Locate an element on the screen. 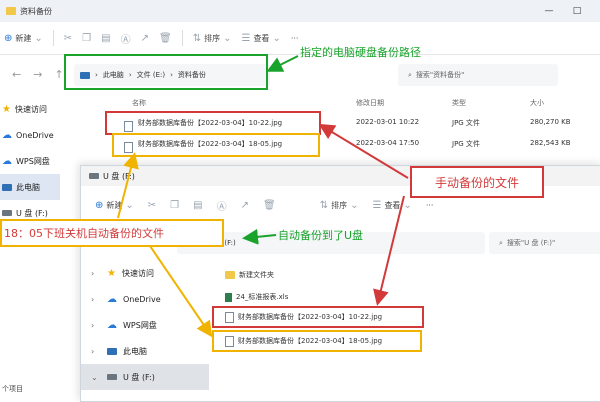  auto-backup-callout: 18：05下班关机自动备份的文件 is located at coordinates (112, 233).